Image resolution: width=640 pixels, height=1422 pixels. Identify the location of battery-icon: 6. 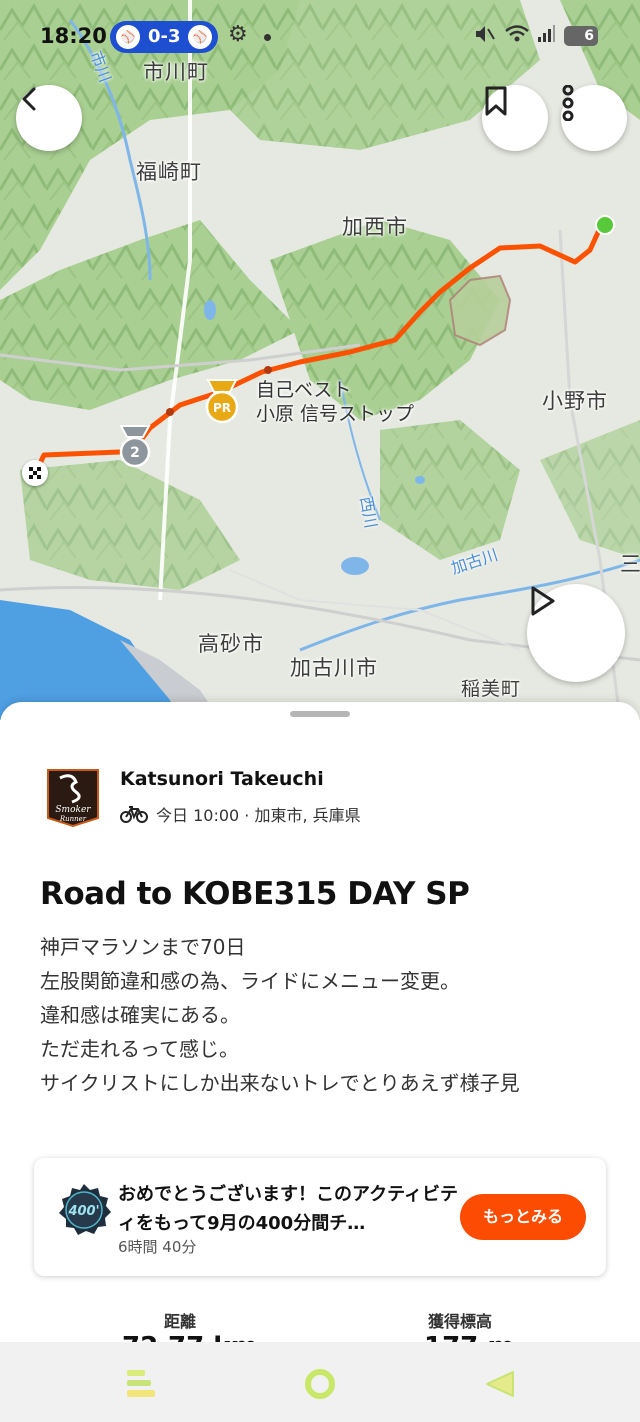
(581, 36).